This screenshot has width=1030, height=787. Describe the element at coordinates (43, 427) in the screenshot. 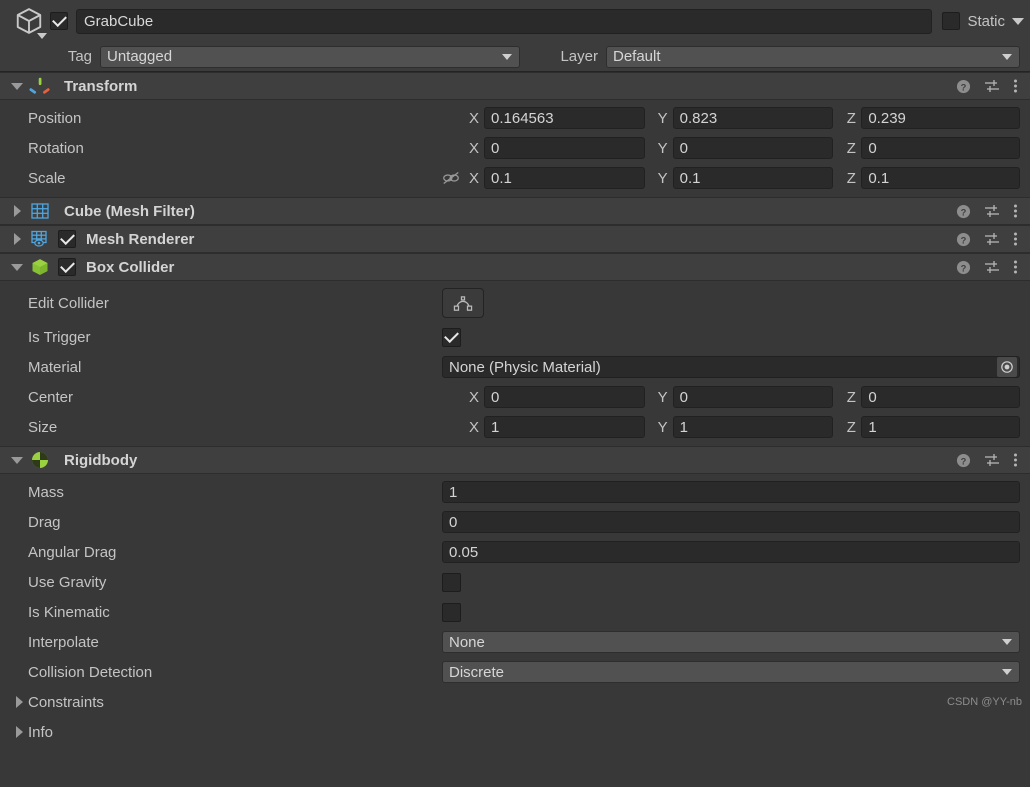

I see `row-label: Size` at that location.